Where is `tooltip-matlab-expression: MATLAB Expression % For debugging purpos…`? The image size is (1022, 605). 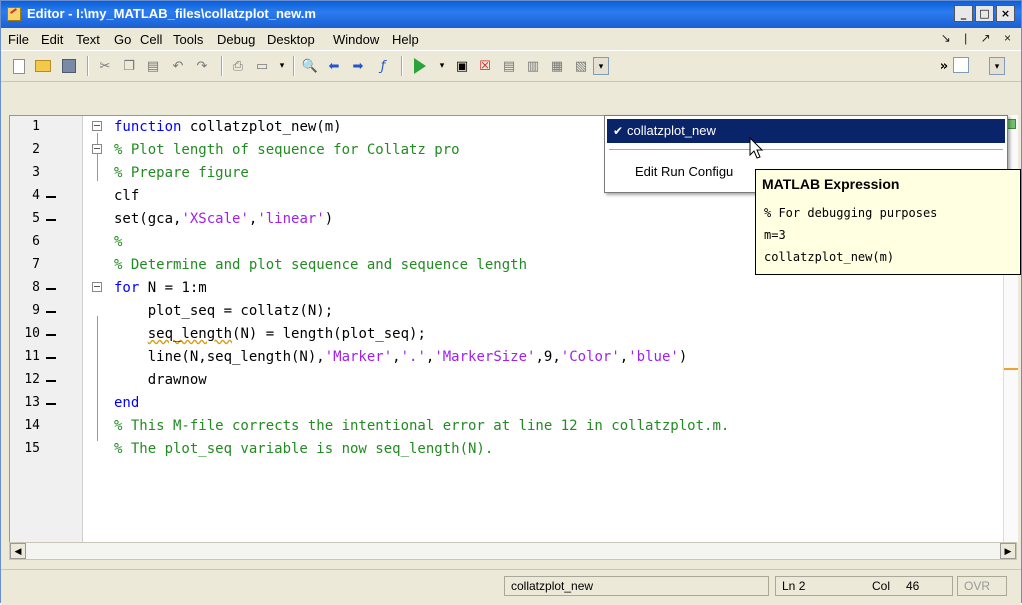
tooltip-matlab-expression: MATLAB Expression % For debugging purpos… is located at coordinates (888, 222).